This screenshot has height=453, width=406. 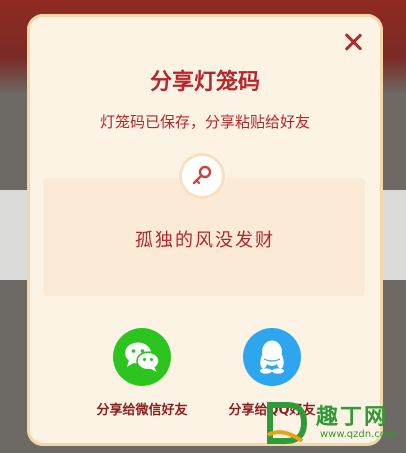 What do you see at coordinates (15, 235) in the screenshot?
I see `background-card-left` at bounding box center [15, 235].